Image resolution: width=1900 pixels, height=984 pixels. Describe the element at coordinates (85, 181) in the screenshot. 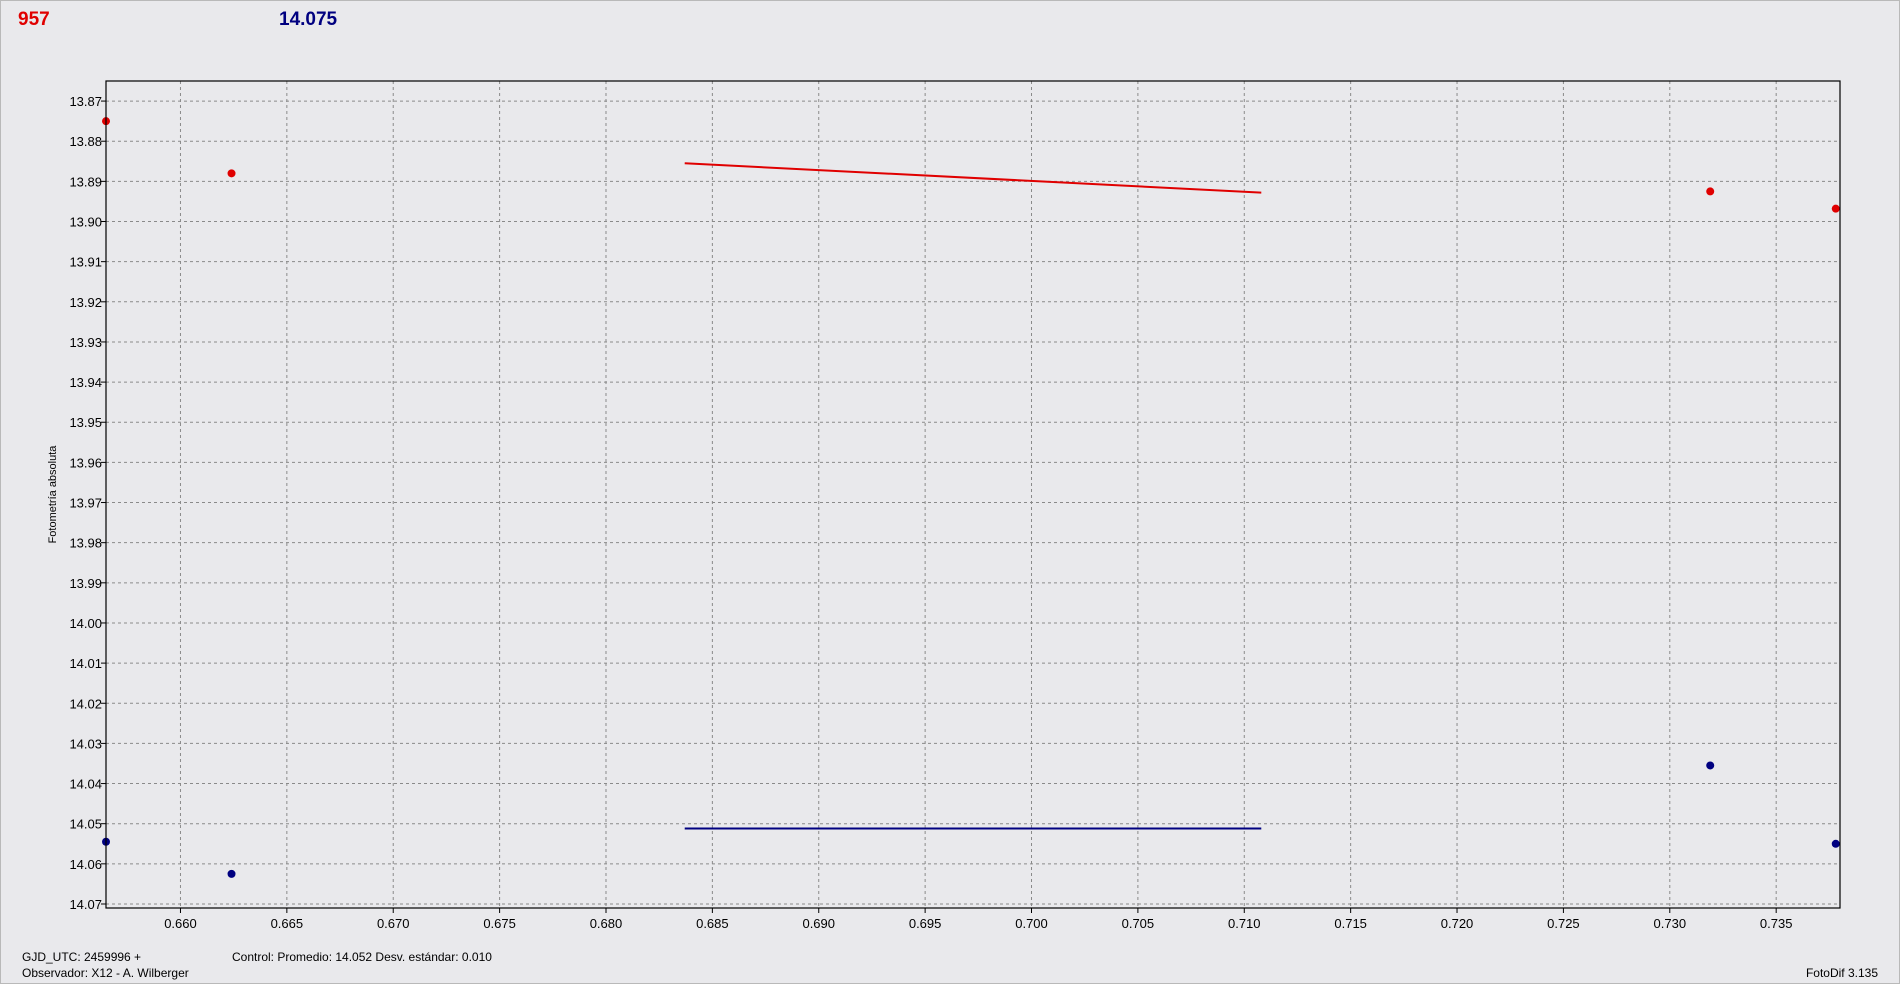

I see `y-tick-label-2: 13.89` at that location.